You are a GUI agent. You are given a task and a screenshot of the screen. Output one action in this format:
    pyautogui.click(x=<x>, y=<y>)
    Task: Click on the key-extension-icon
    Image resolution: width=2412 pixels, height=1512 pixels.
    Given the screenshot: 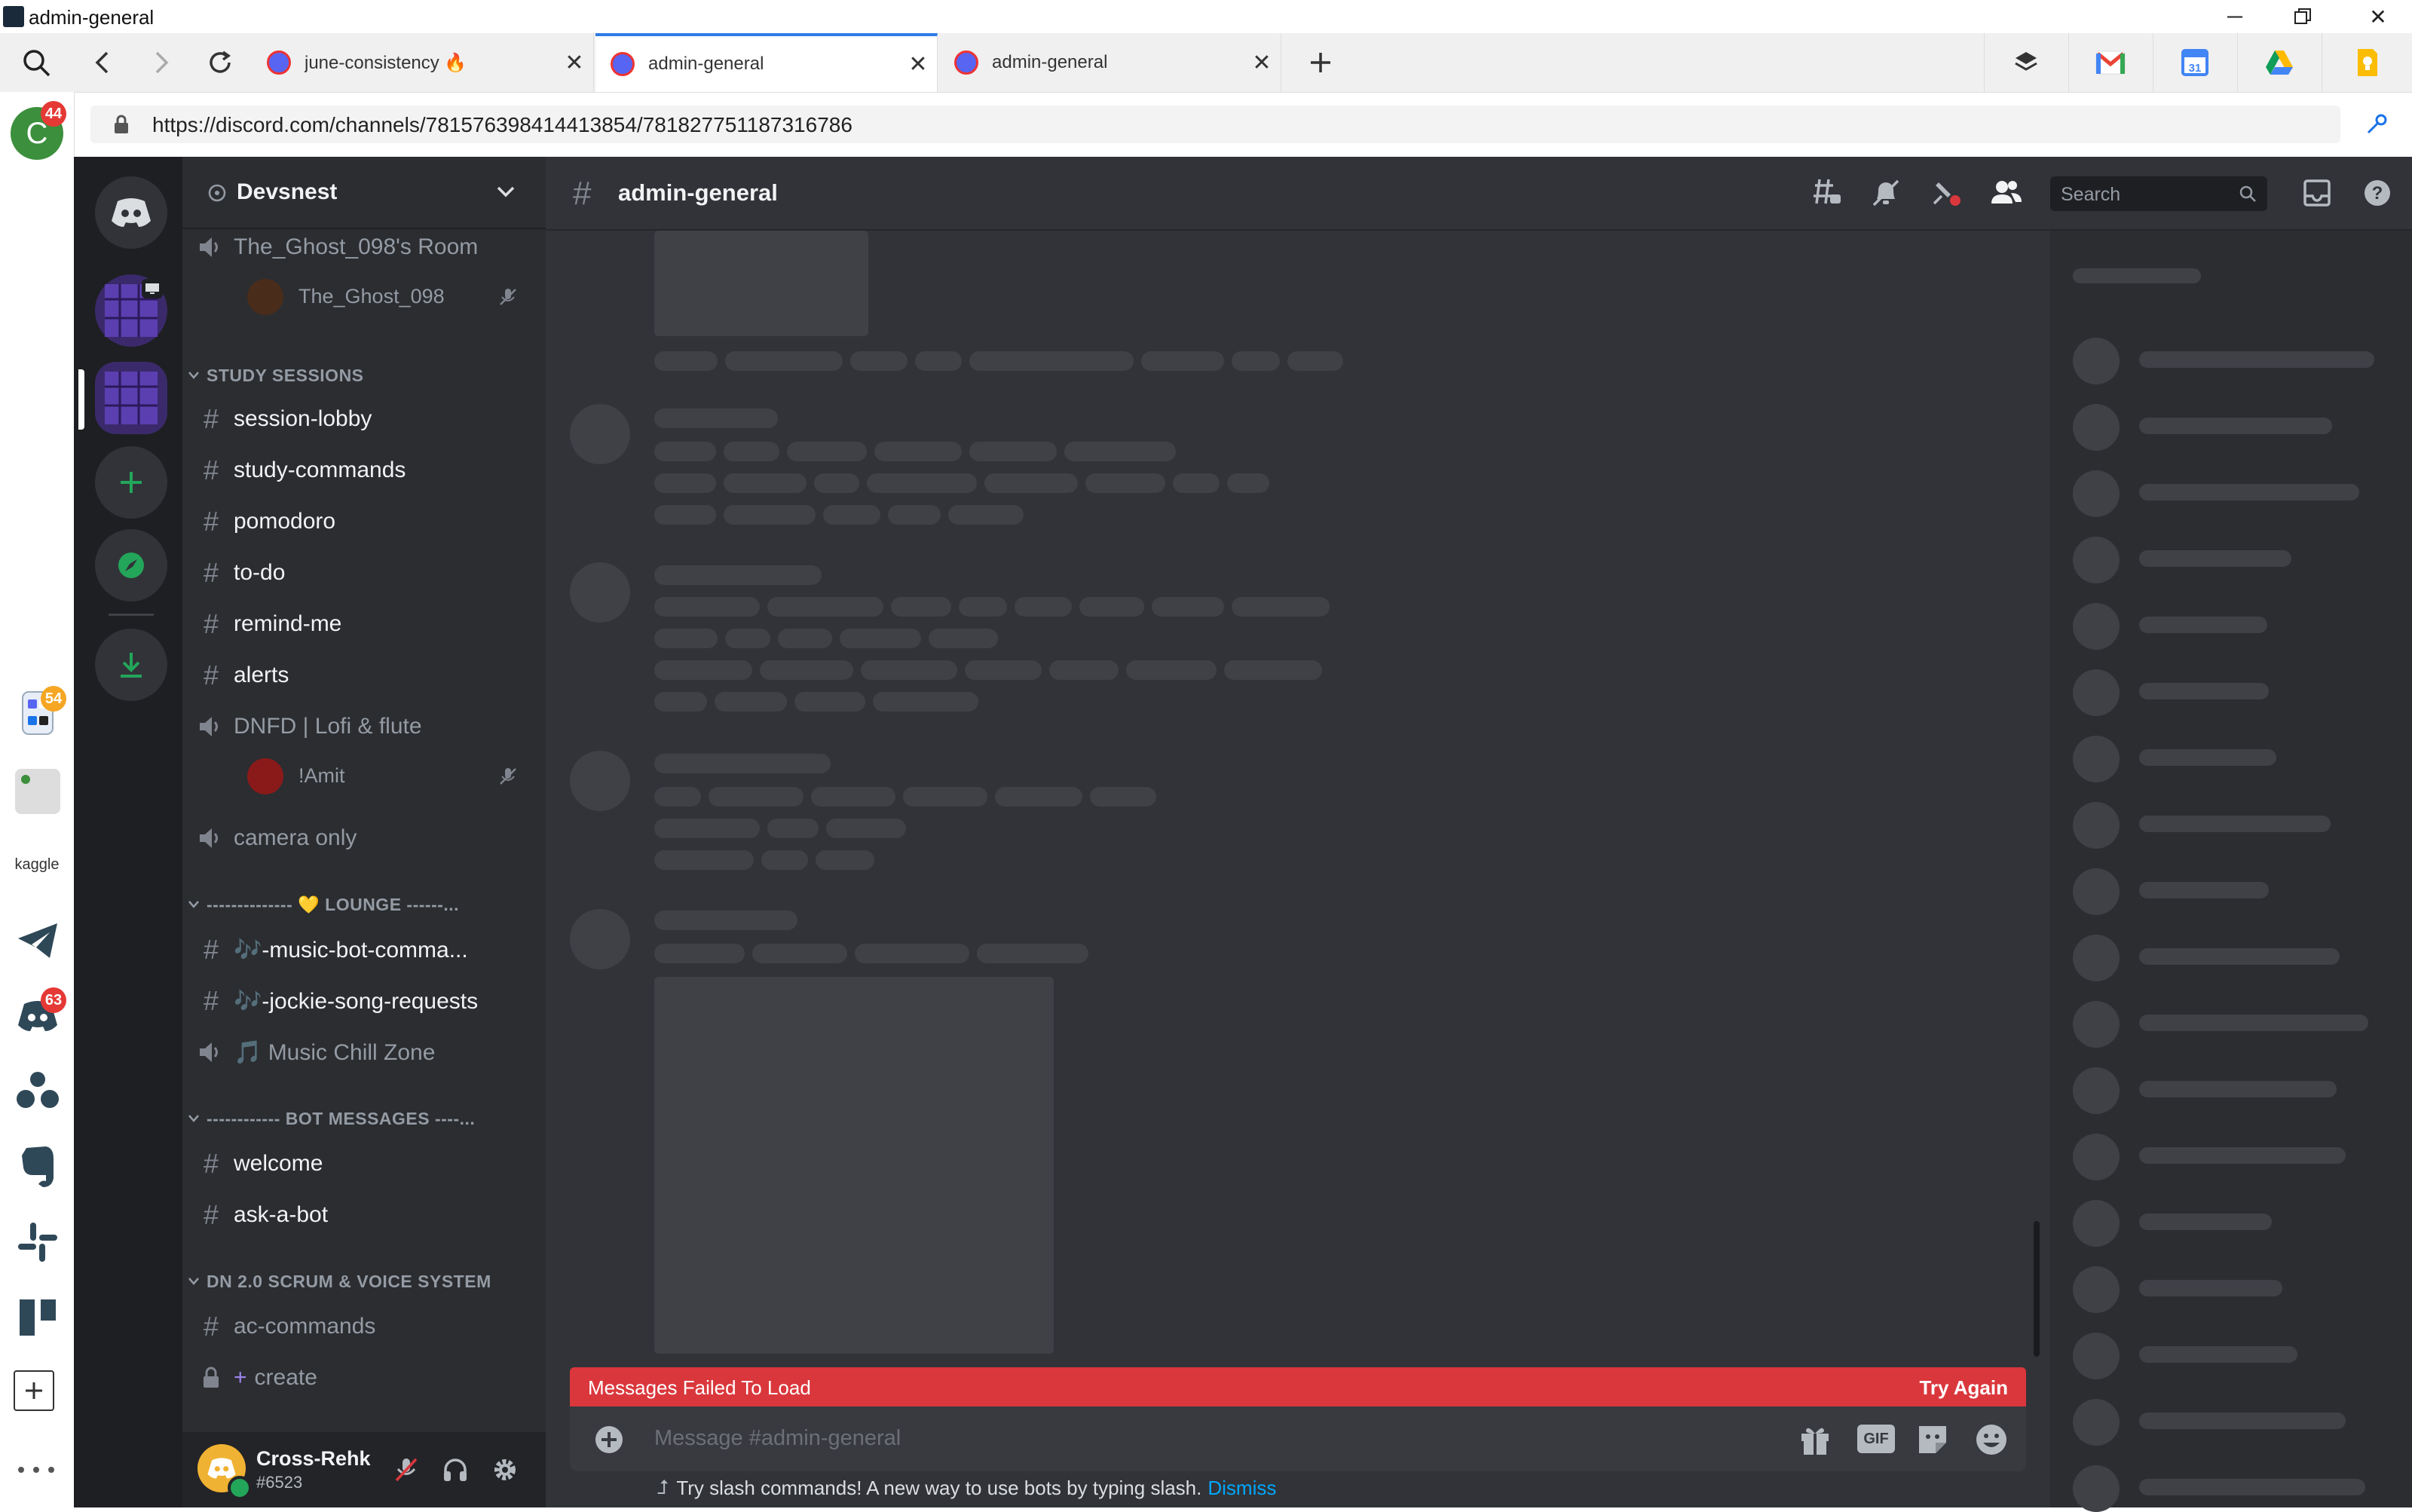 What is the action you would take?
    pyautogui.click(x=2376, y=125)
    